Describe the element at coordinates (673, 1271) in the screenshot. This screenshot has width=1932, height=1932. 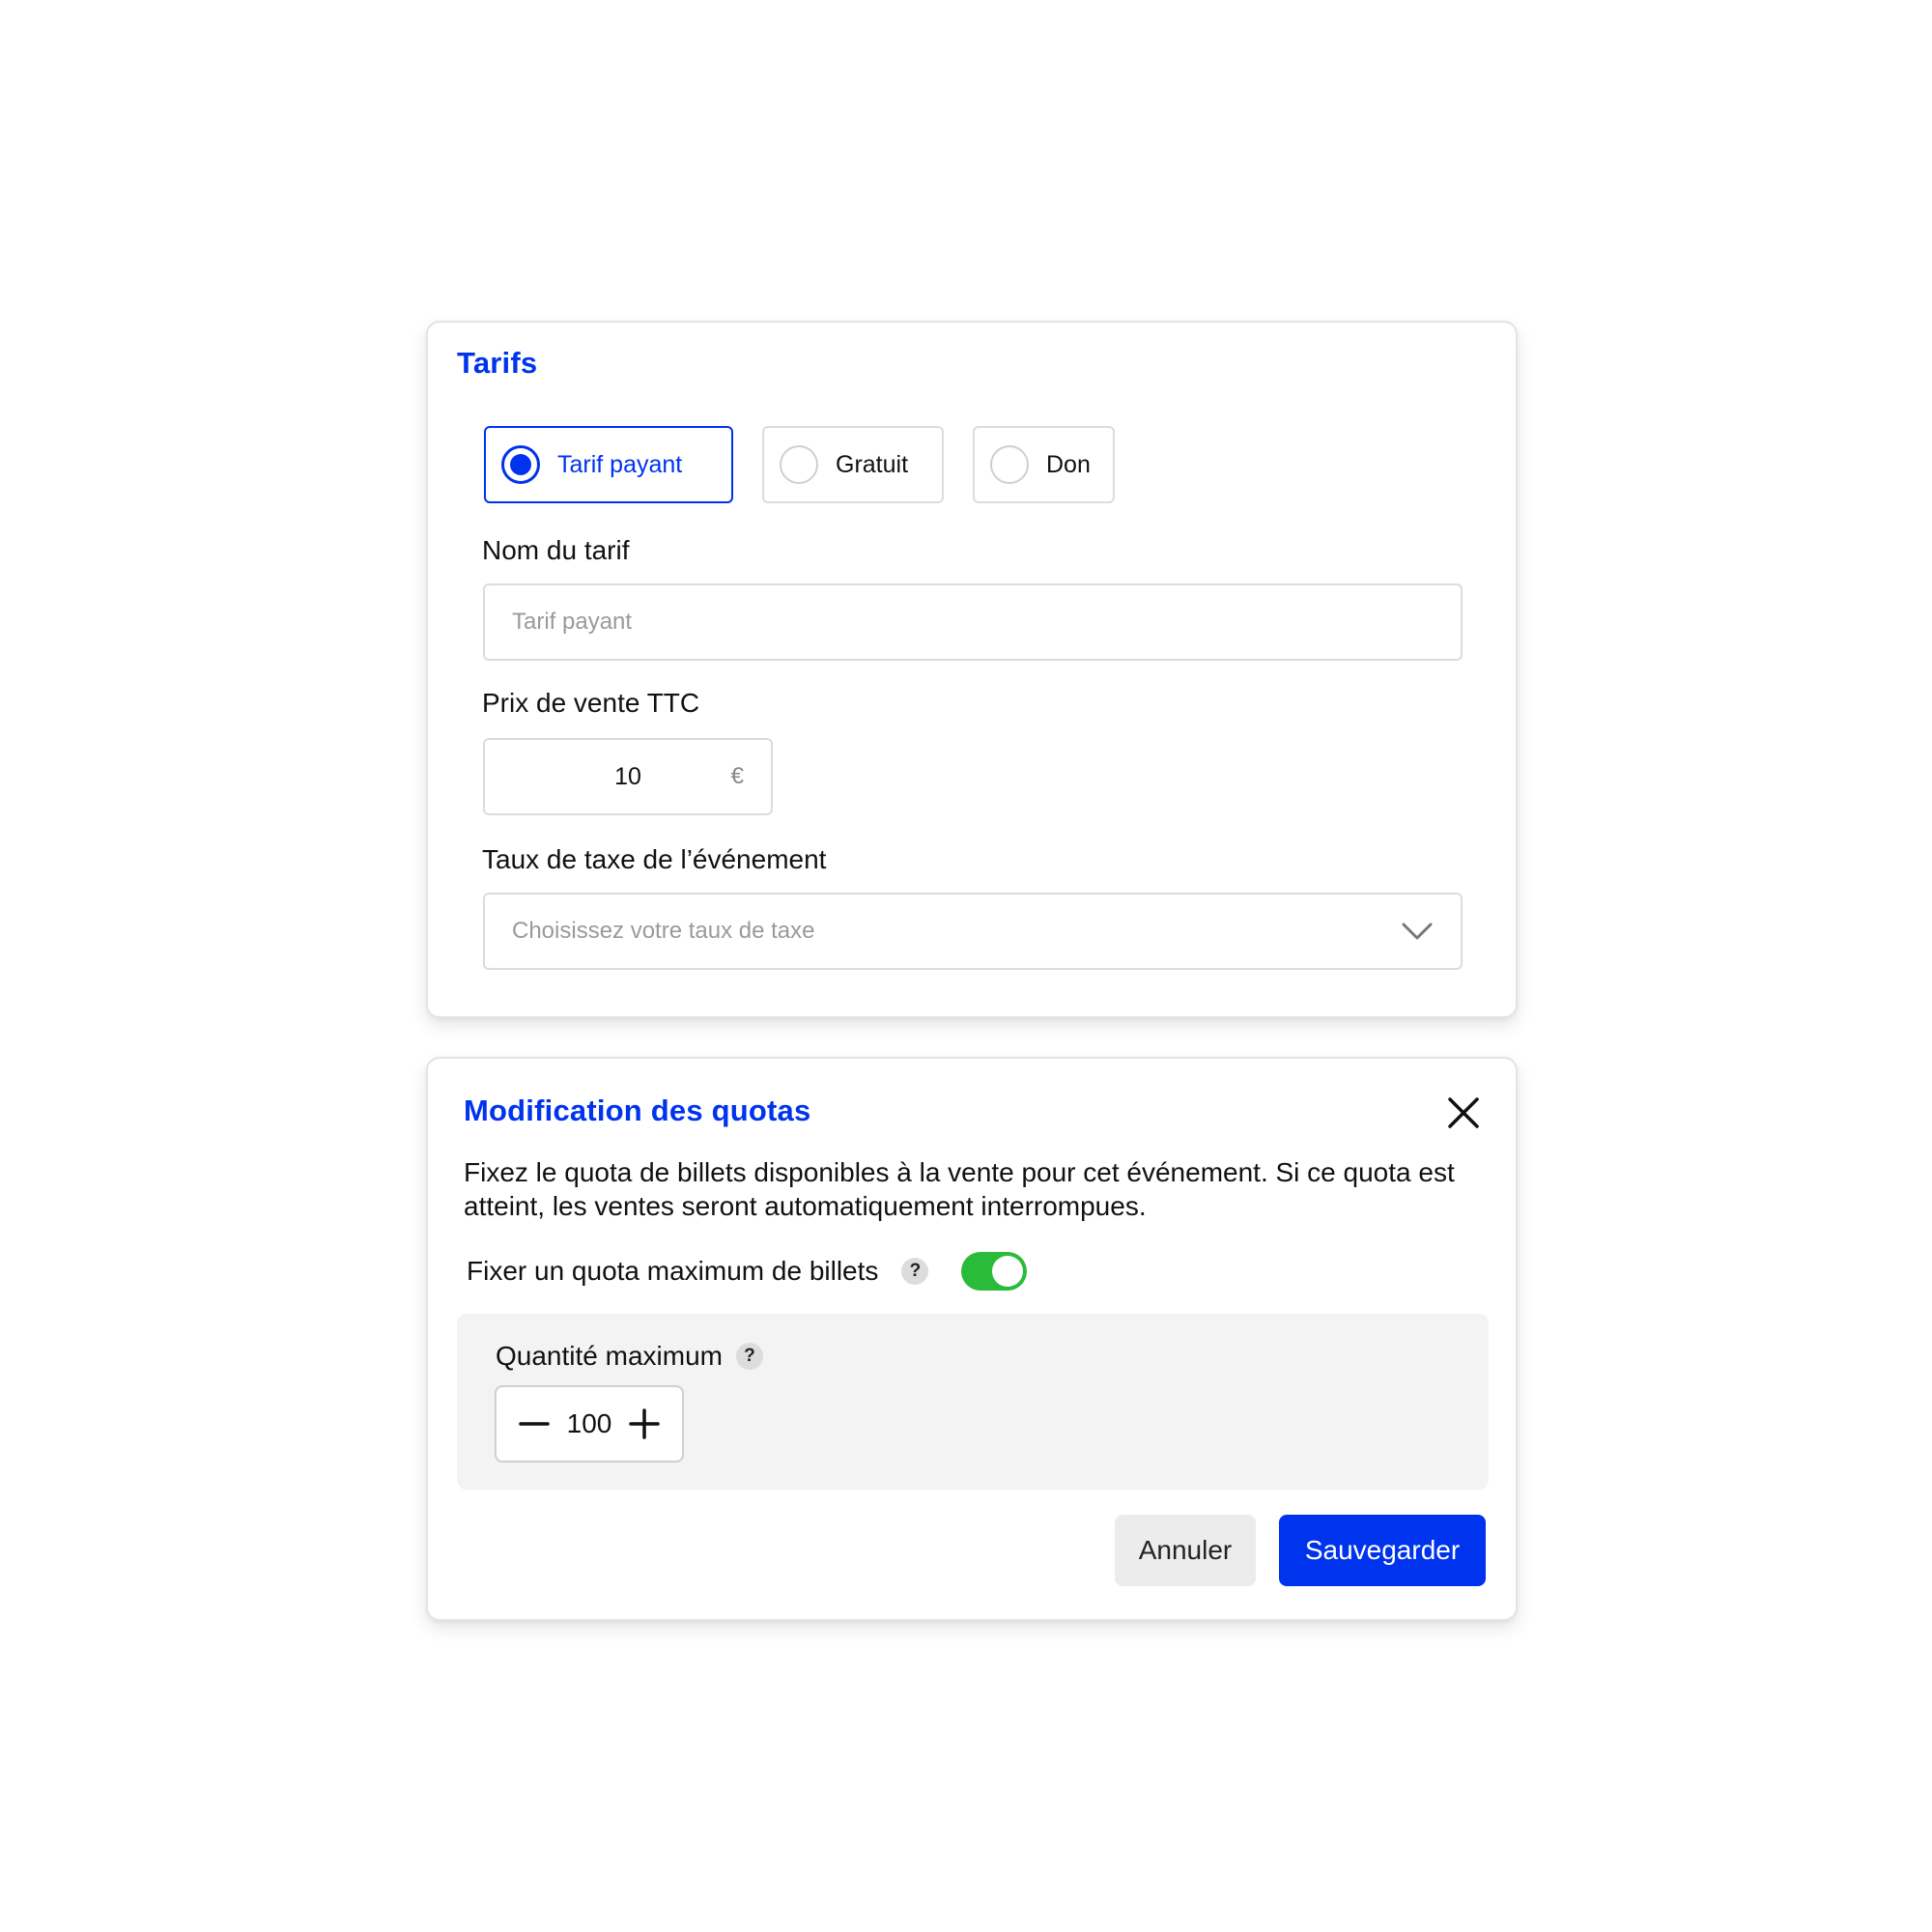
I see `quota-toggle-label: Fixer un quota maximum de billets` at that location.